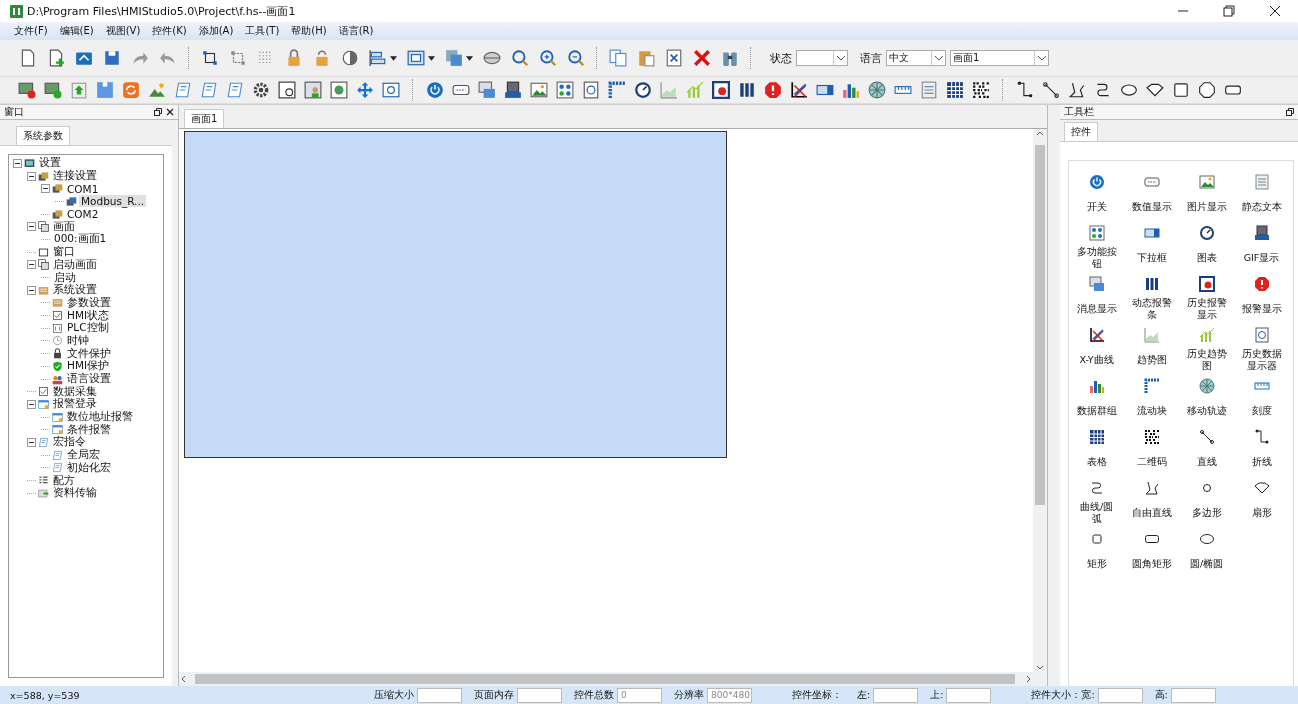 This screenshot has height=704, width=1298. Describe the element at coordinates (105, 90) in the screenshot. I see `usb-icon` at that location.